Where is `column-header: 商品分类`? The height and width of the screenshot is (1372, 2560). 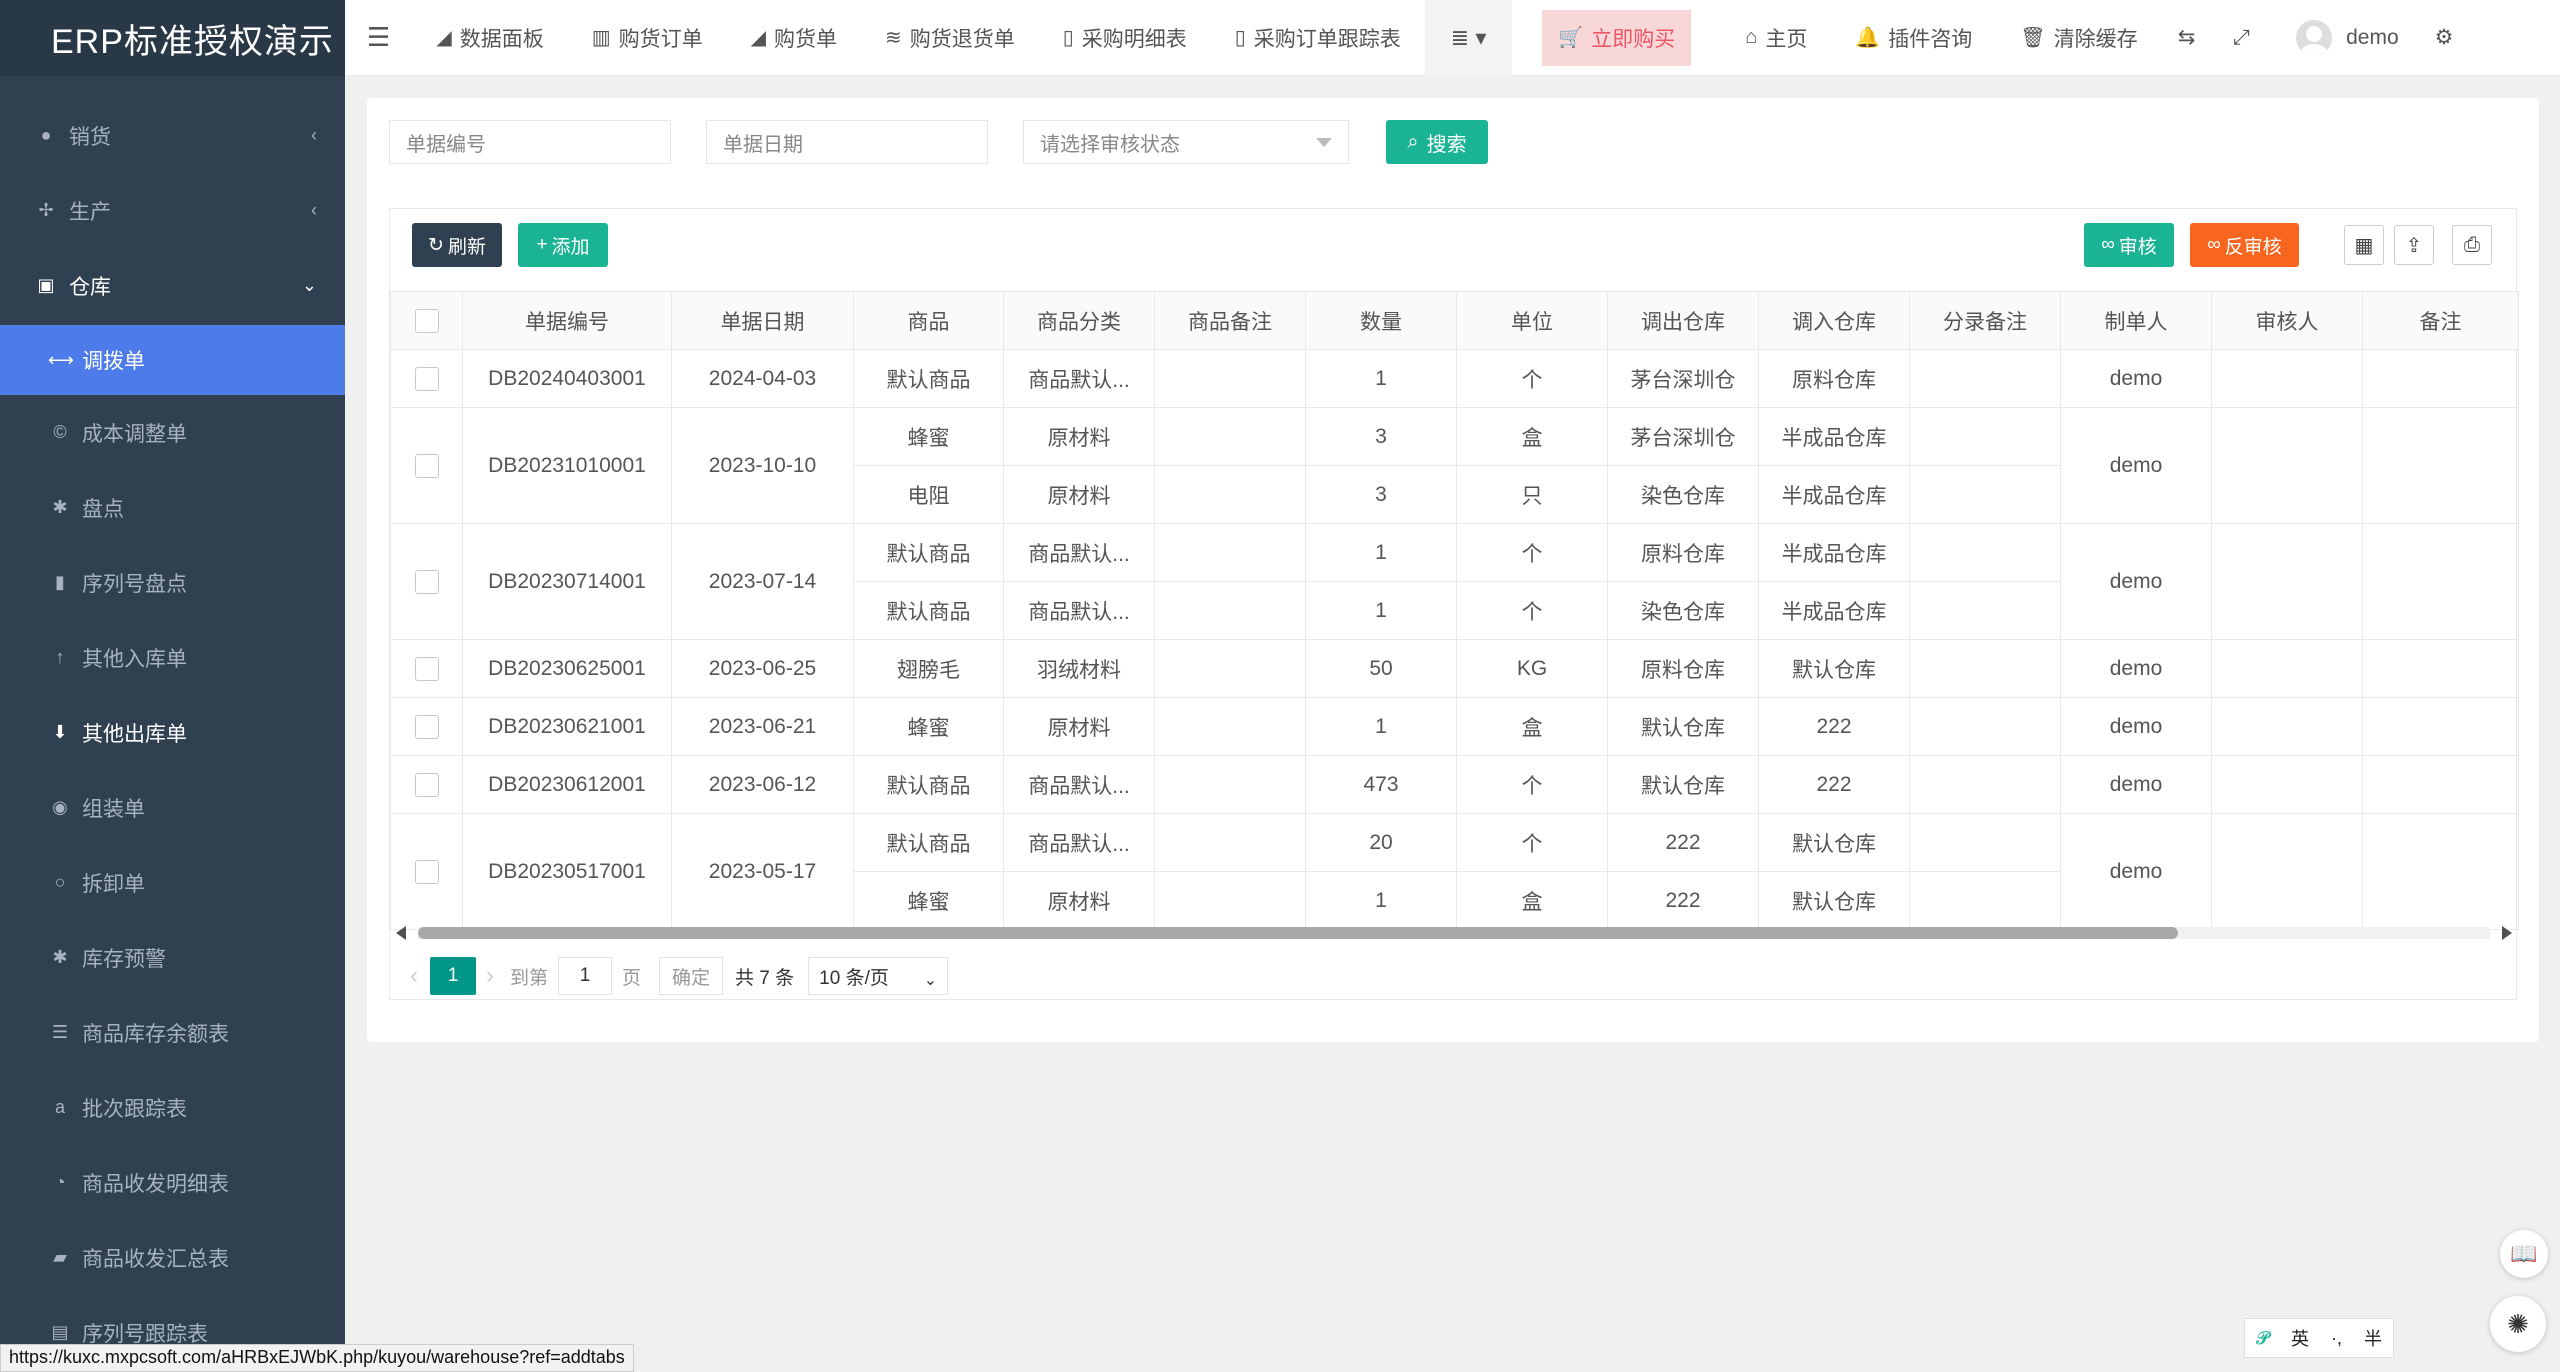
column-header: 商品分类 is located at coordinates (1079, 320).